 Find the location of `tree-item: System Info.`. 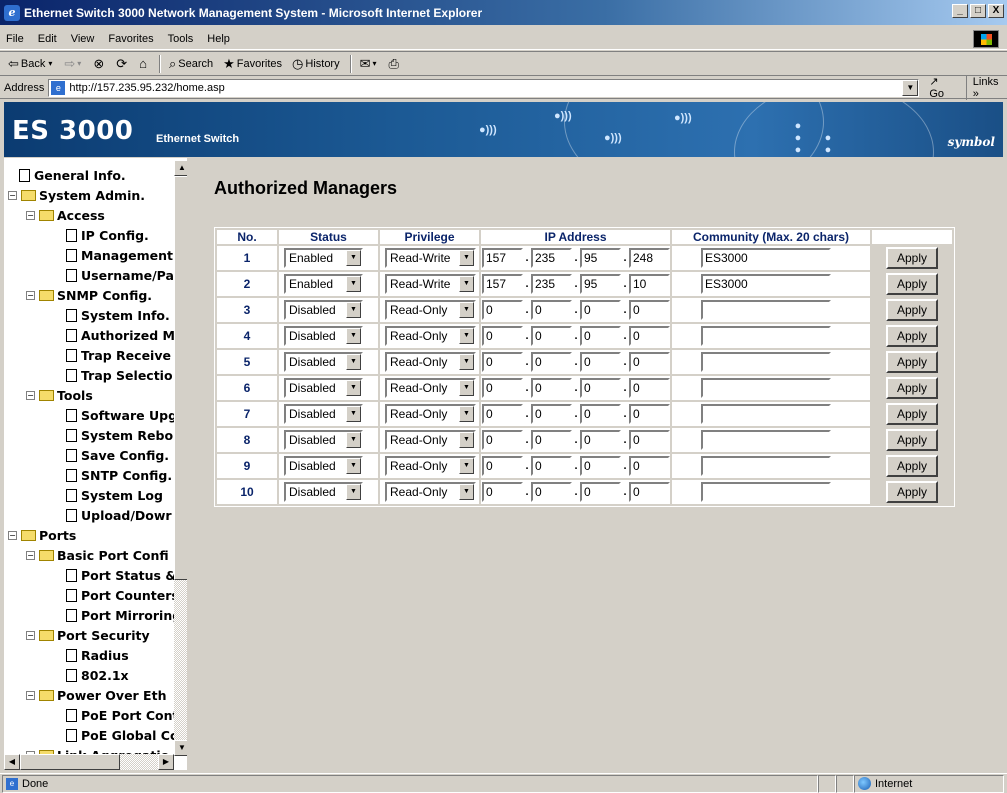

tree-item: System Info. is located at coordinates (118, 315).